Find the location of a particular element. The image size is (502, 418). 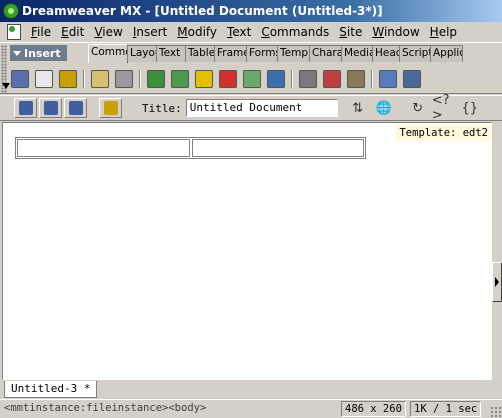

menu-insert: Insert is located at coordinates (150, 32).